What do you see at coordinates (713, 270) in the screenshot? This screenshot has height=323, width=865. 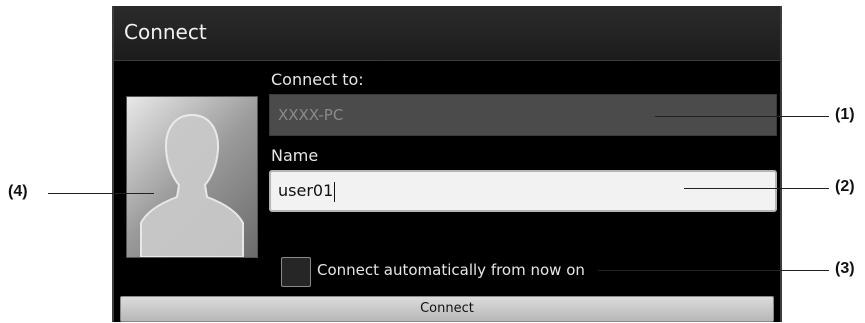 I see `callout-3-leader` at bounding box center [713, 270].